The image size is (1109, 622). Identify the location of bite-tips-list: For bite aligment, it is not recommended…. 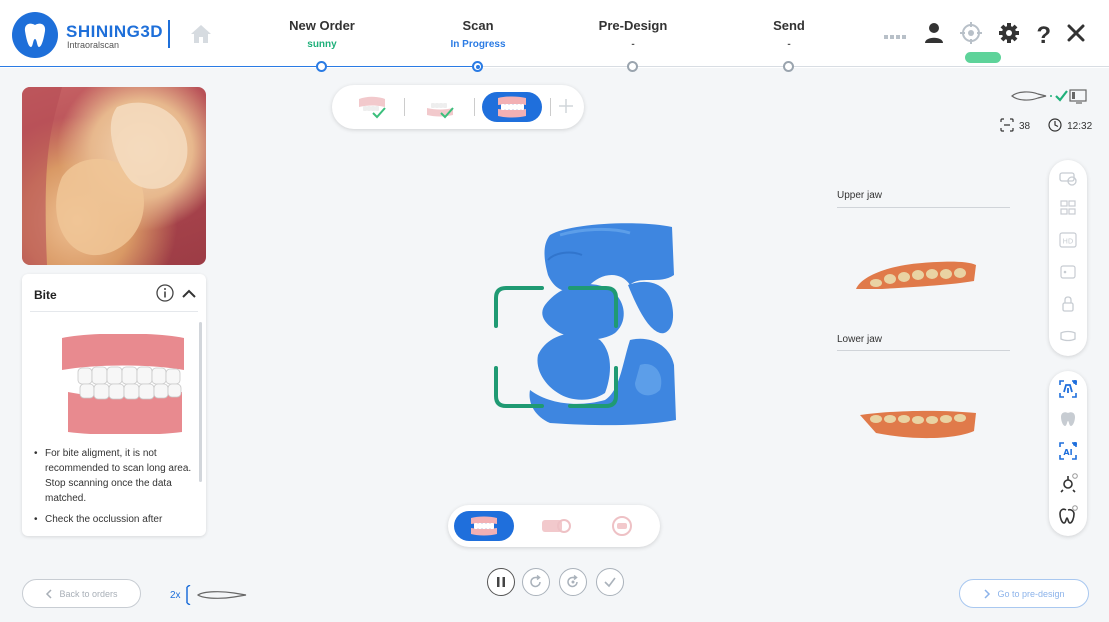
(114, 489).